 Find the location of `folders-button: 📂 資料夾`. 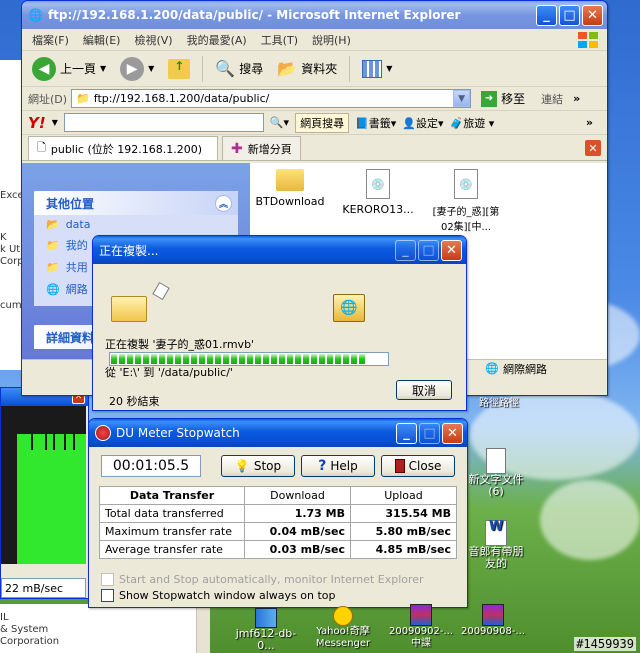

folders-button: 📂 資料夾 is located at coordinates (307, 68).